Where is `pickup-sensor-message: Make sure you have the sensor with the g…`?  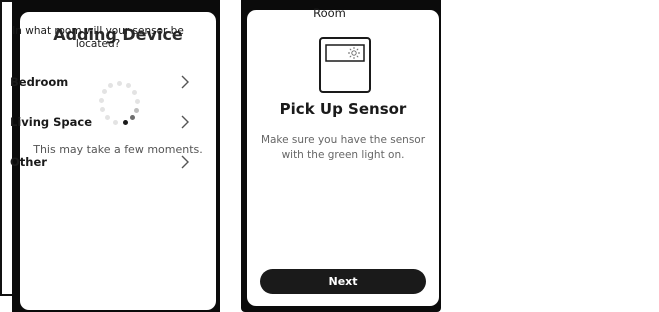 pickup-sensor-message: Make sure you have the sensor with the g… is located at coordinates (343, 147).